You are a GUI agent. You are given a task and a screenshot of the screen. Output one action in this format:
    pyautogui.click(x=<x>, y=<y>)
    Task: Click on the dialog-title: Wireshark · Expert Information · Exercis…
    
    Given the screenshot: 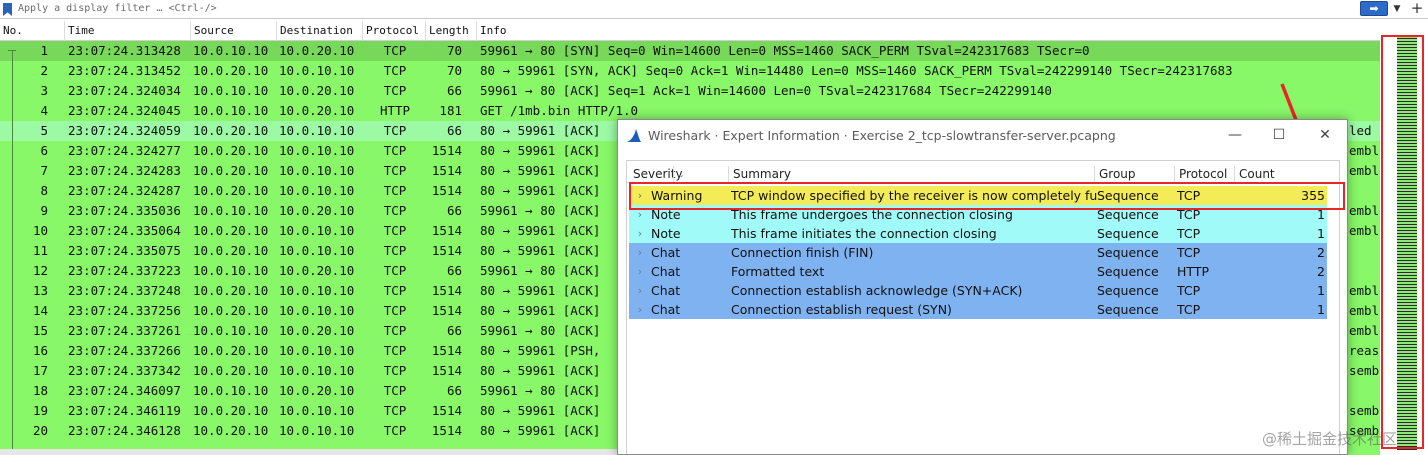 What is the action you would take?
    pyautogui.click(x=882, y=135)
    